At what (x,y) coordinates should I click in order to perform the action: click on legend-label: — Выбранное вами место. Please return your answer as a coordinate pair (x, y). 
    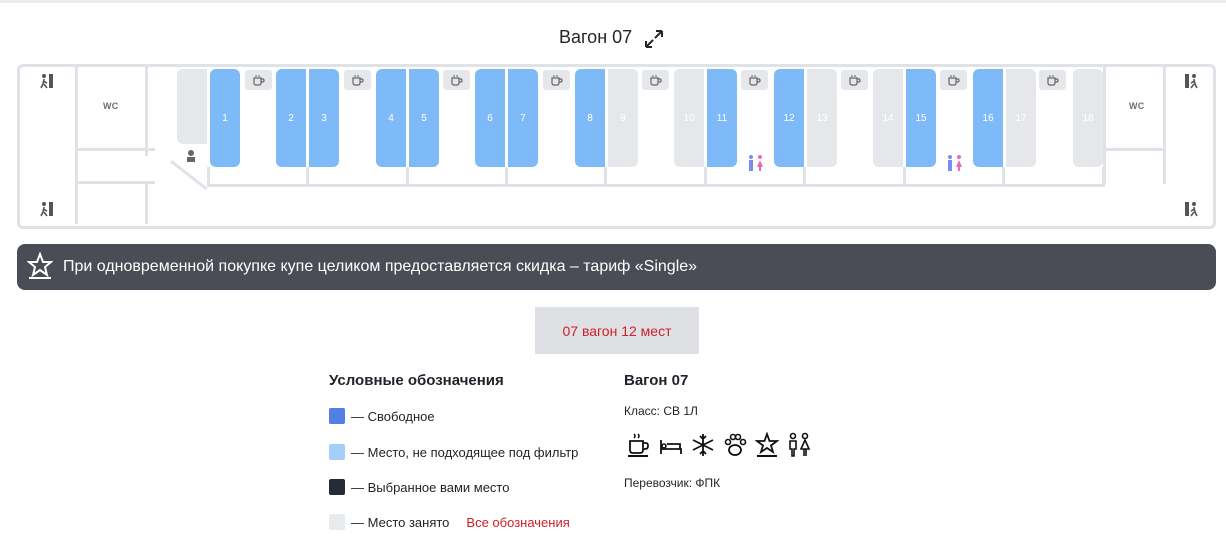
    Looking at the image, I should click on (430, 487).